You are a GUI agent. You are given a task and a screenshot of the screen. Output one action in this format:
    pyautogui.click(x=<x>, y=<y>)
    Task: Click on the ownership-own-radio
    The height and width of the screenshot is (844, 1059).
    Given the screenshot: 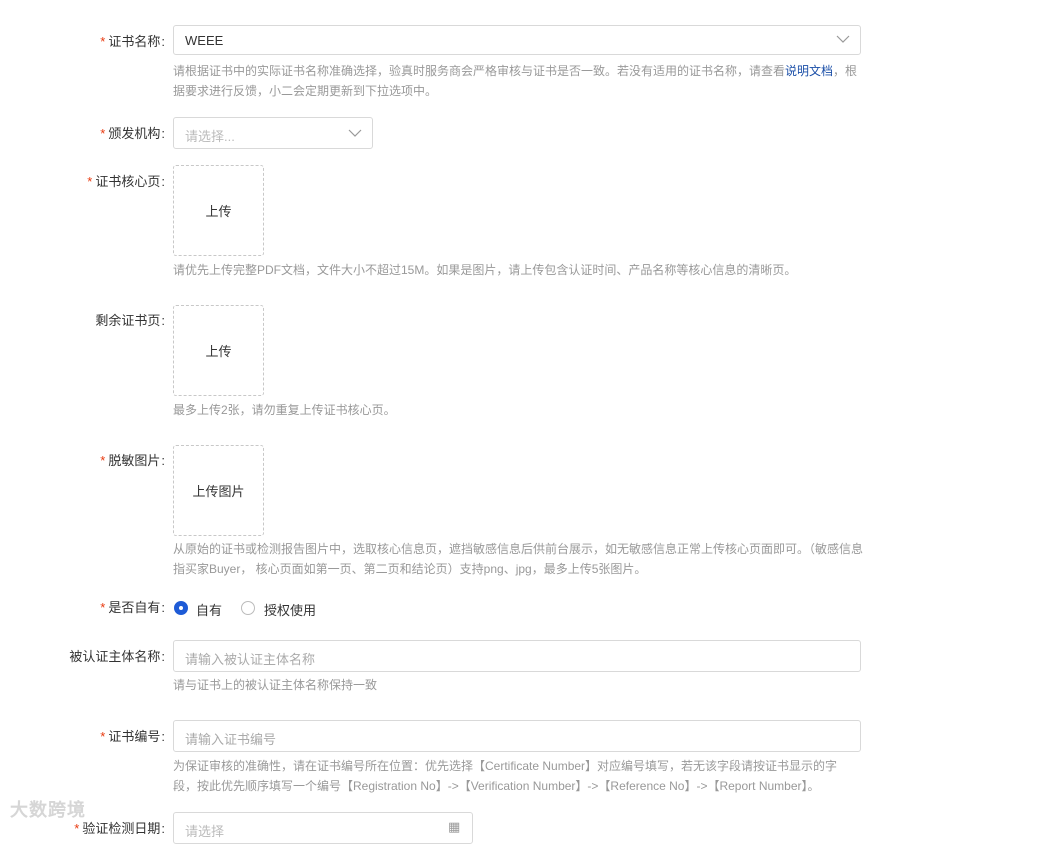 What is the action you would take?
    pyautogui.click(x=181, y=608)
    